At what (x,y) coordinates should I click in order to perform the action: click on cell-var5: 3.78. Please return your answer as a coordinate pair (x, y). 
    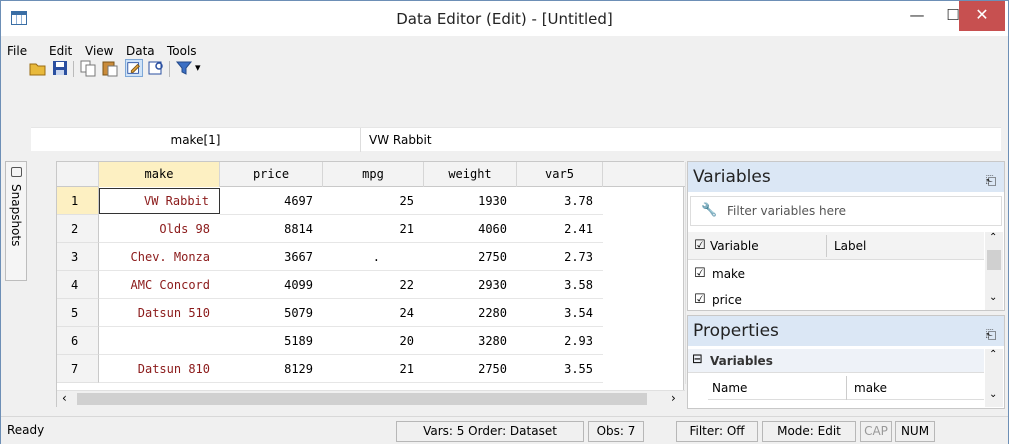
    Looking at the image, I should click on (560, 201).